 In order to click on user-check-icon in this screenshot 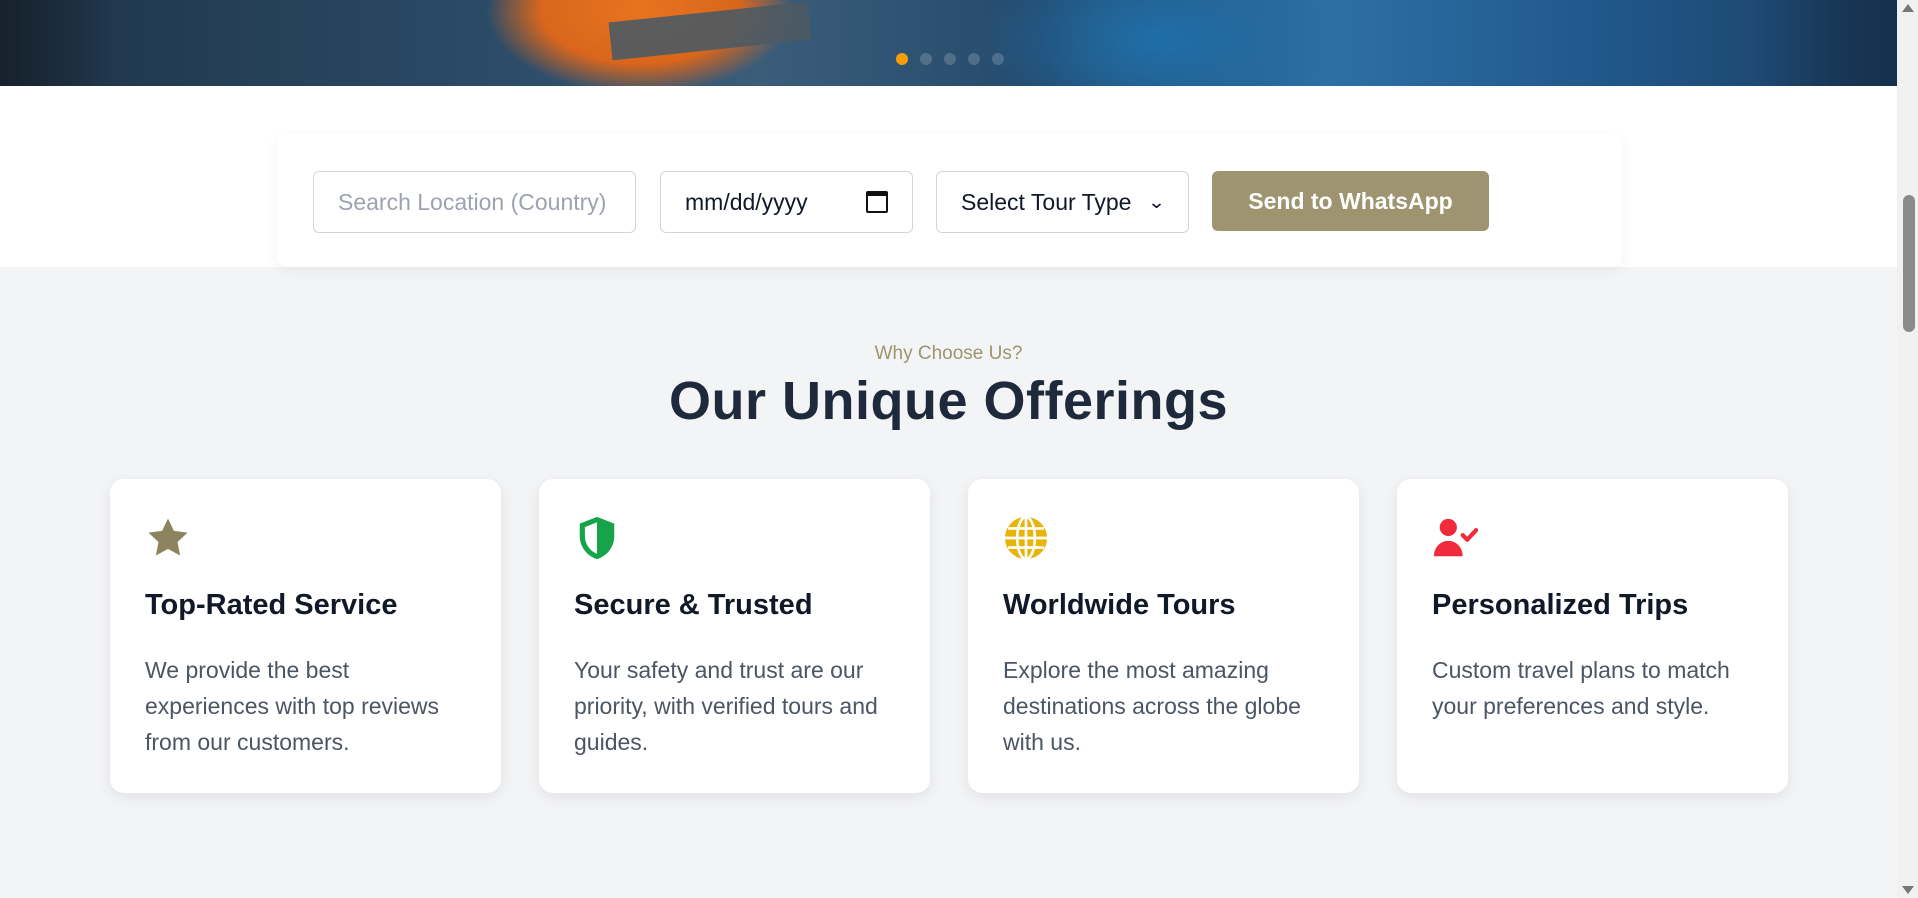, I will do `click(1455, 537)`.